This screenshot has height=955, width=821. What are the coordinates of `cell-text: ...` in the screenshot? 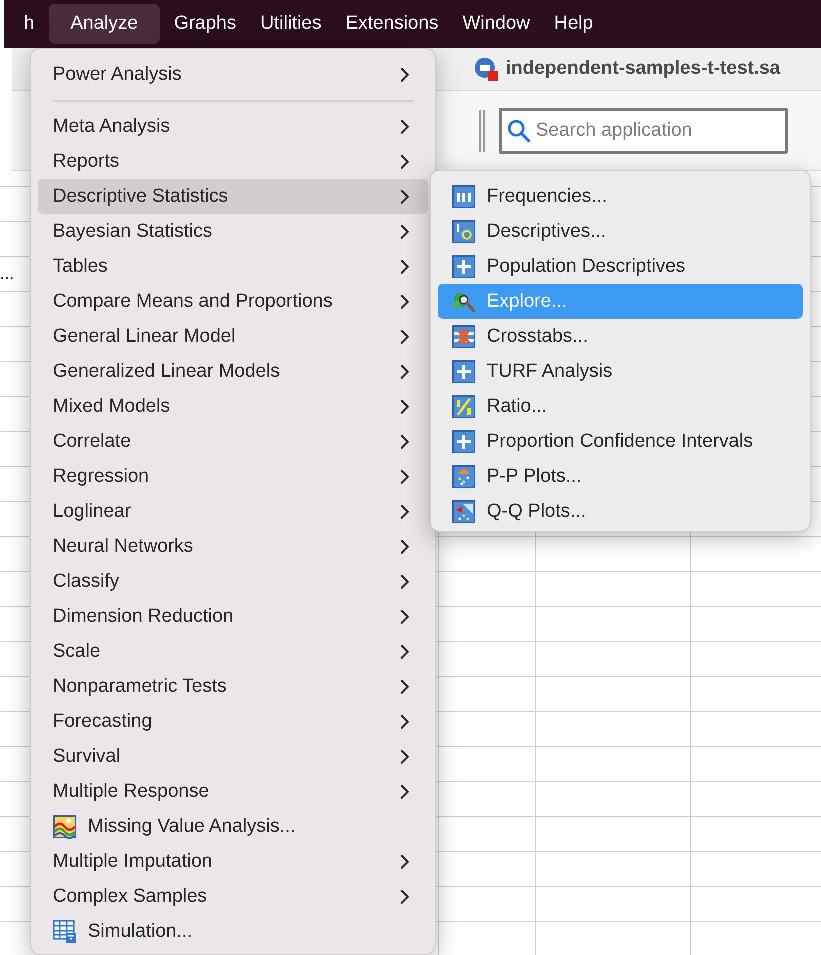 It's located at (7, 273).